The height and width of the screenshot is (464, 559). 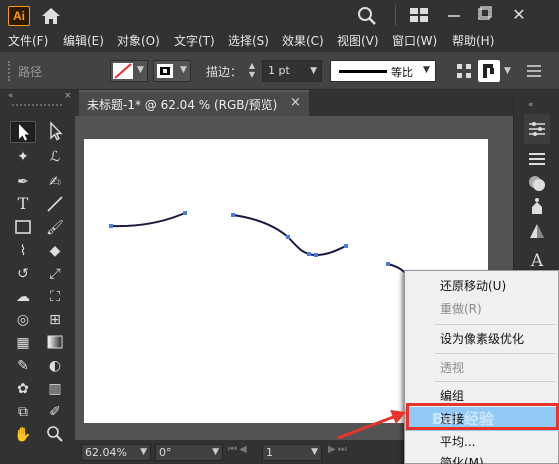 What do you see at coordinates (484, 15) in the screenshot?
I see `maximize-icon` at bounding box center [484, 15].